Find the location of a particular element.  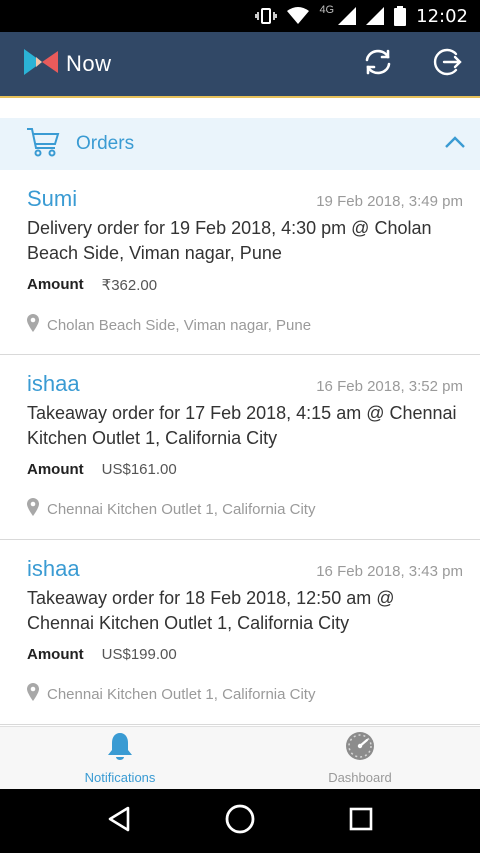

orders-section-header: Orders is located at coordinates (240, 144).